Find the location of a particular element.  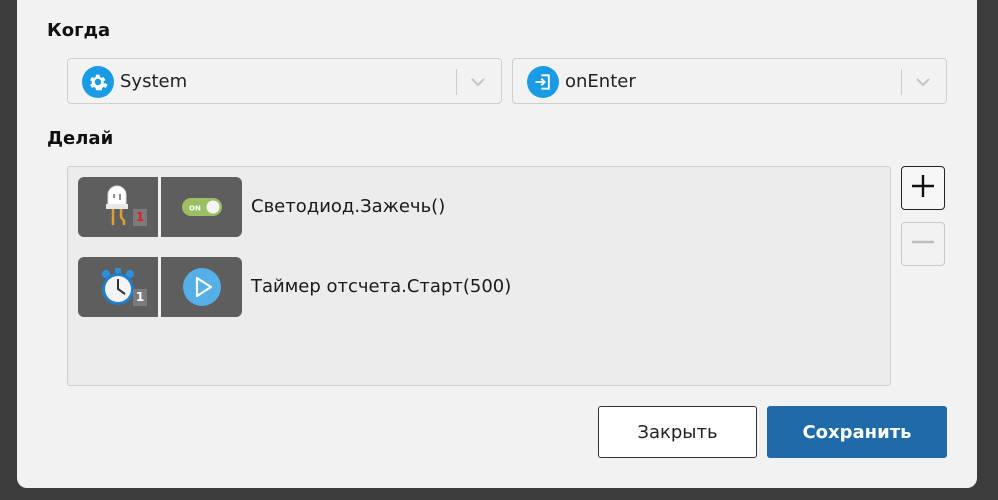

enter-icon is located at coordinates (543, 82).